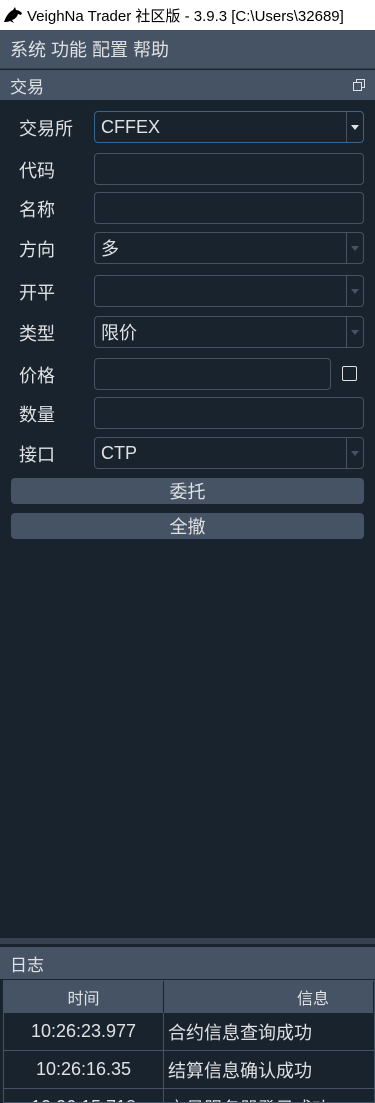 Image resolution: width=375 pixels, height=1103 pixels. Describe the element at coordinates (187, 963) in the screenshot. I see `log-dock-title: 日志` at that location.